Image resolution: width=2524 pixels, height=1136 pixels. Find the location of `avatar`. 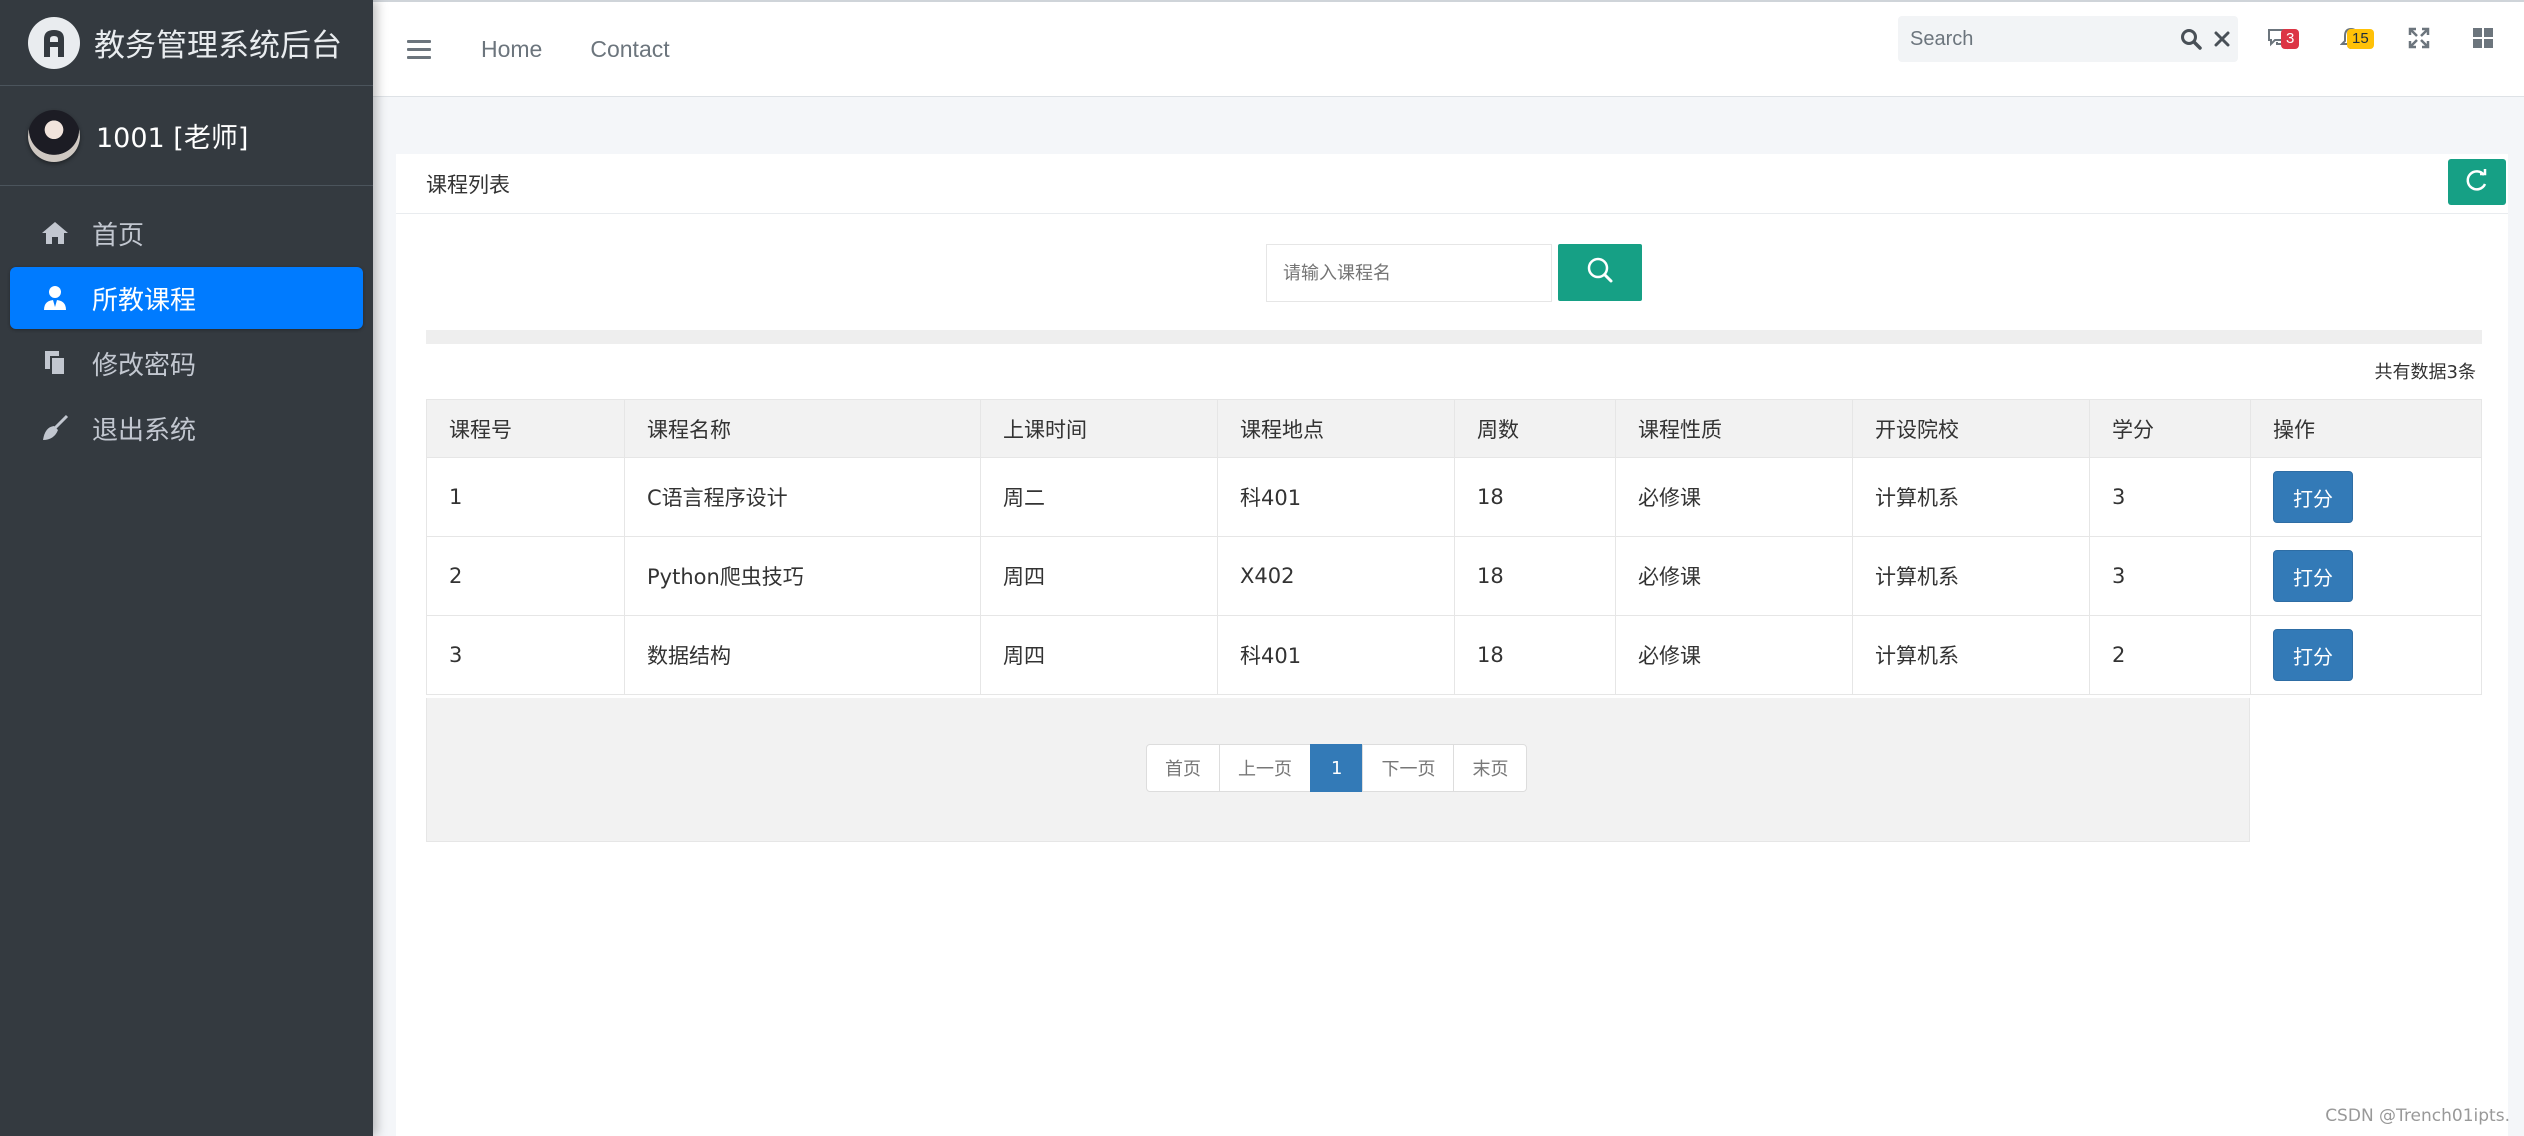

avatar is located at coordinates (54, 135).